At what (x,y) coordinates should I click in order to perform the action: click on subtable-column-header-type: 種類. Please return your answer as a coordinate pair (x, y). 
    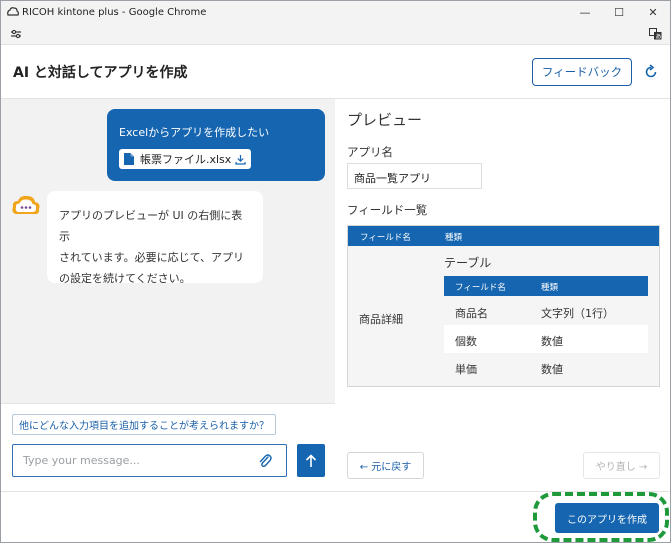
    Looking at the image, I should click on (550, 288).